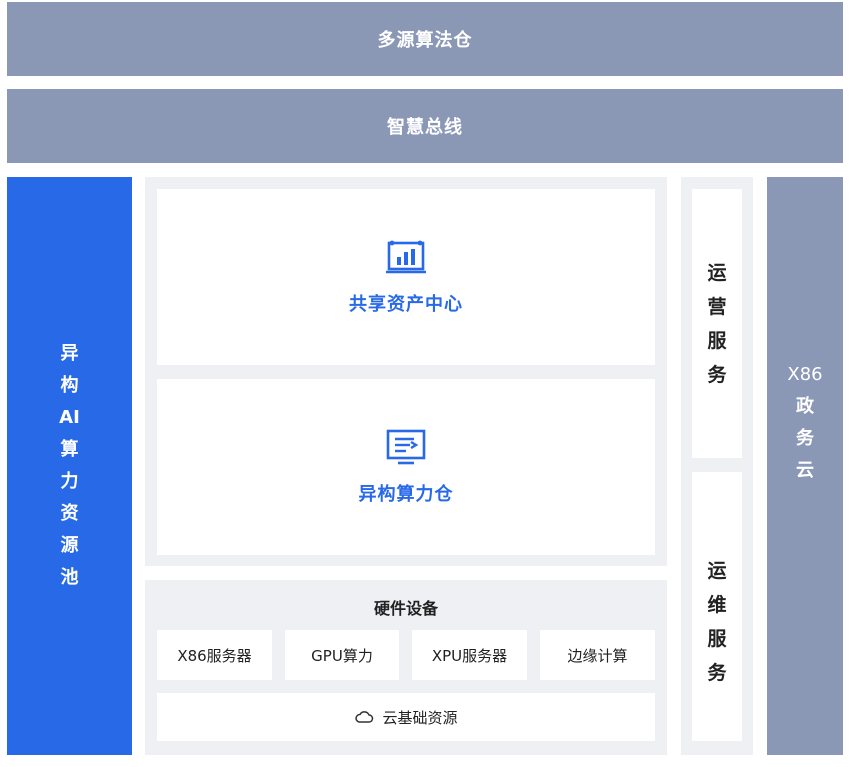 The height and width of the screenshot is (767, 850). Describe the element at coordinates (717, 638) in the screenshot. I see `maintenance-service-char: 服` at that location.